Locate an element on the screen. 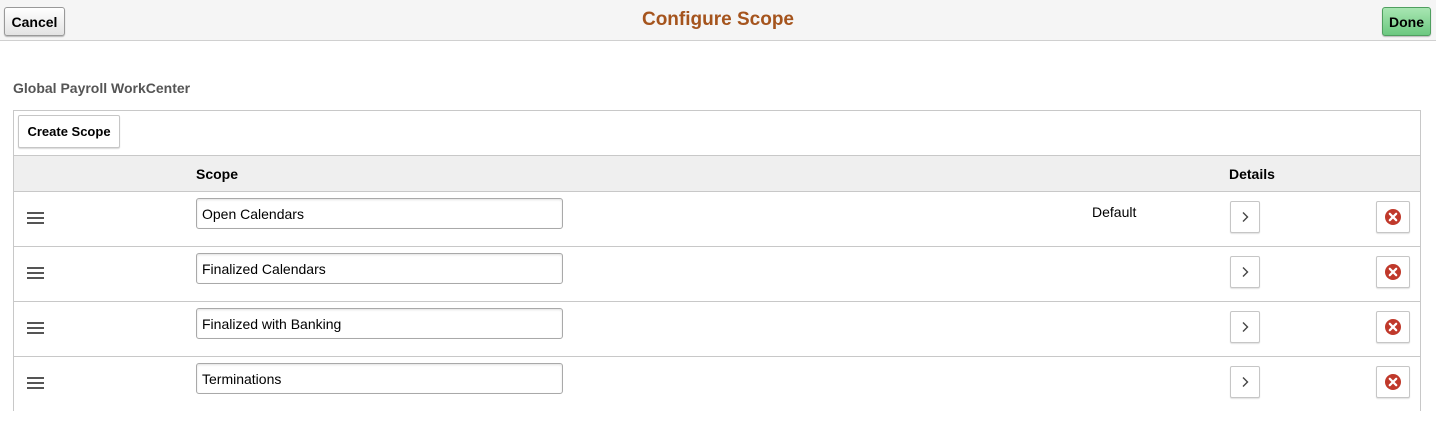 This screenshot has height=433, width=1436. section-title: Global Payroll WorkCenter is located at coordinates (102, 88).